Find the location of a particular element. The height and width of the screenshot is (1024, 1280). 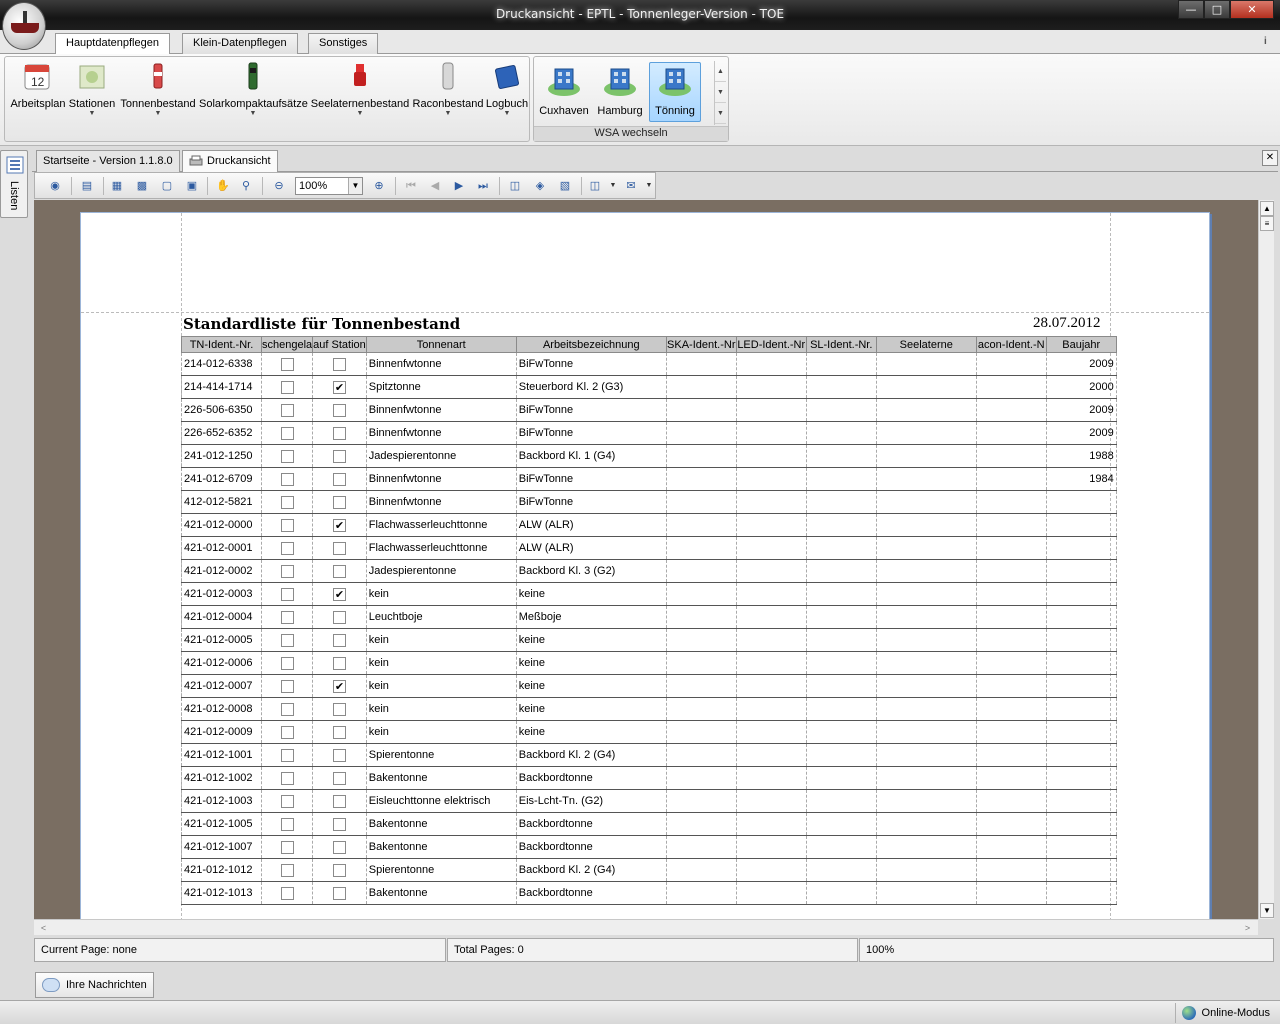

first-page-icon: ⏮ is located at coordinates (411, 186).